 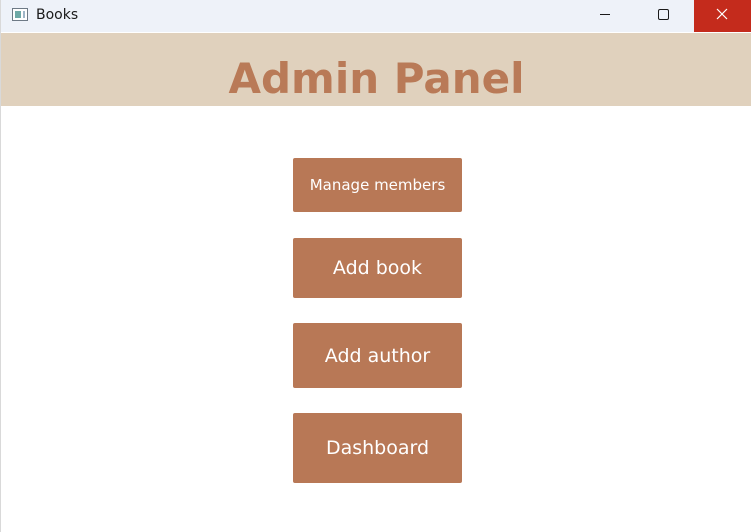 I want to click on manage-members-button: Manage members, so click(x=377, y=185).